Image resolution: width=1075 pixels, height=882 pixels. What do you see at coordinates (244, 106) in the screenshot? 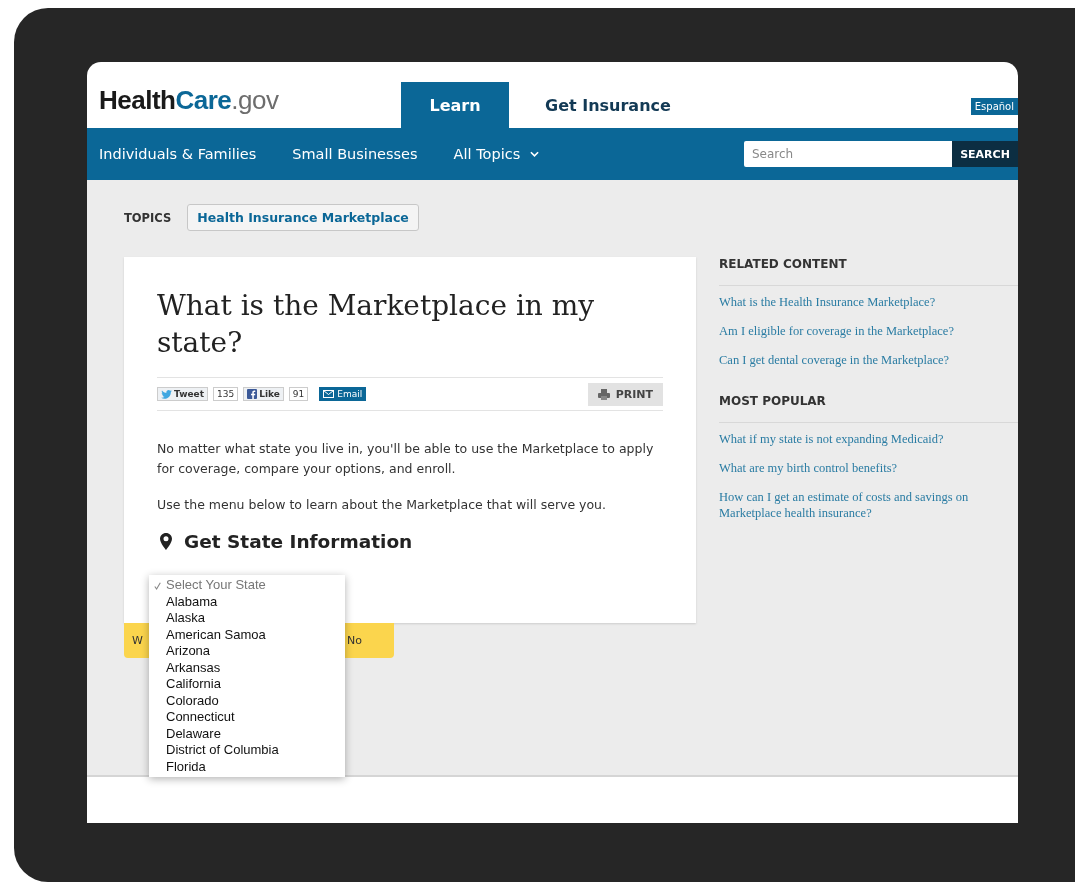
I see `site-logo: HealthCare.gov` at bounding box center [244, 106].